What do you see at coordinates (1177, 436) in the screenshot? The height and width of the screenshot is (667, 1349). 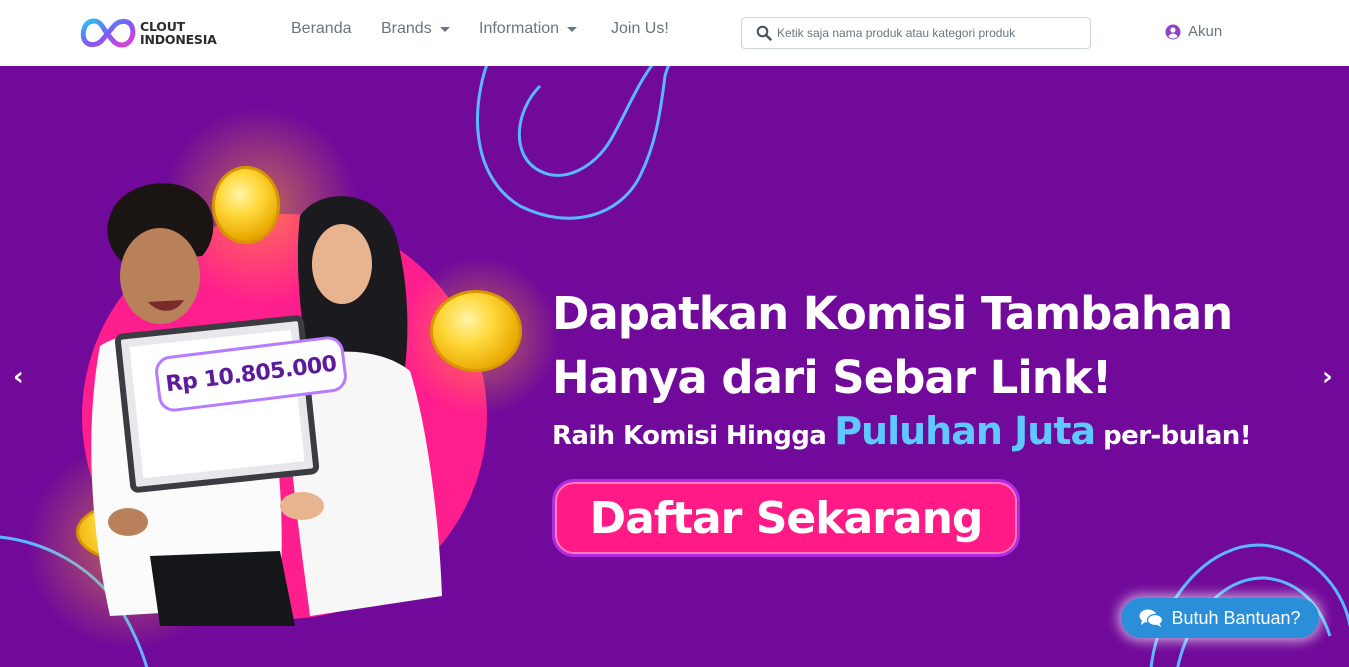 I see `subline-suffix: per-bulan!` at bounding box center [1177, 436].